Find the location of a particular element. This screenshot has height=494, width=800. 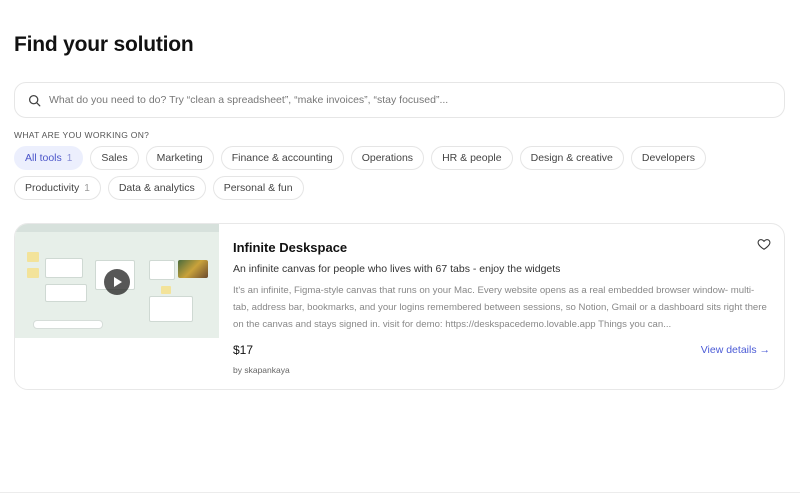

chip-label: Personal & fun is located at coordinates (258, 188).